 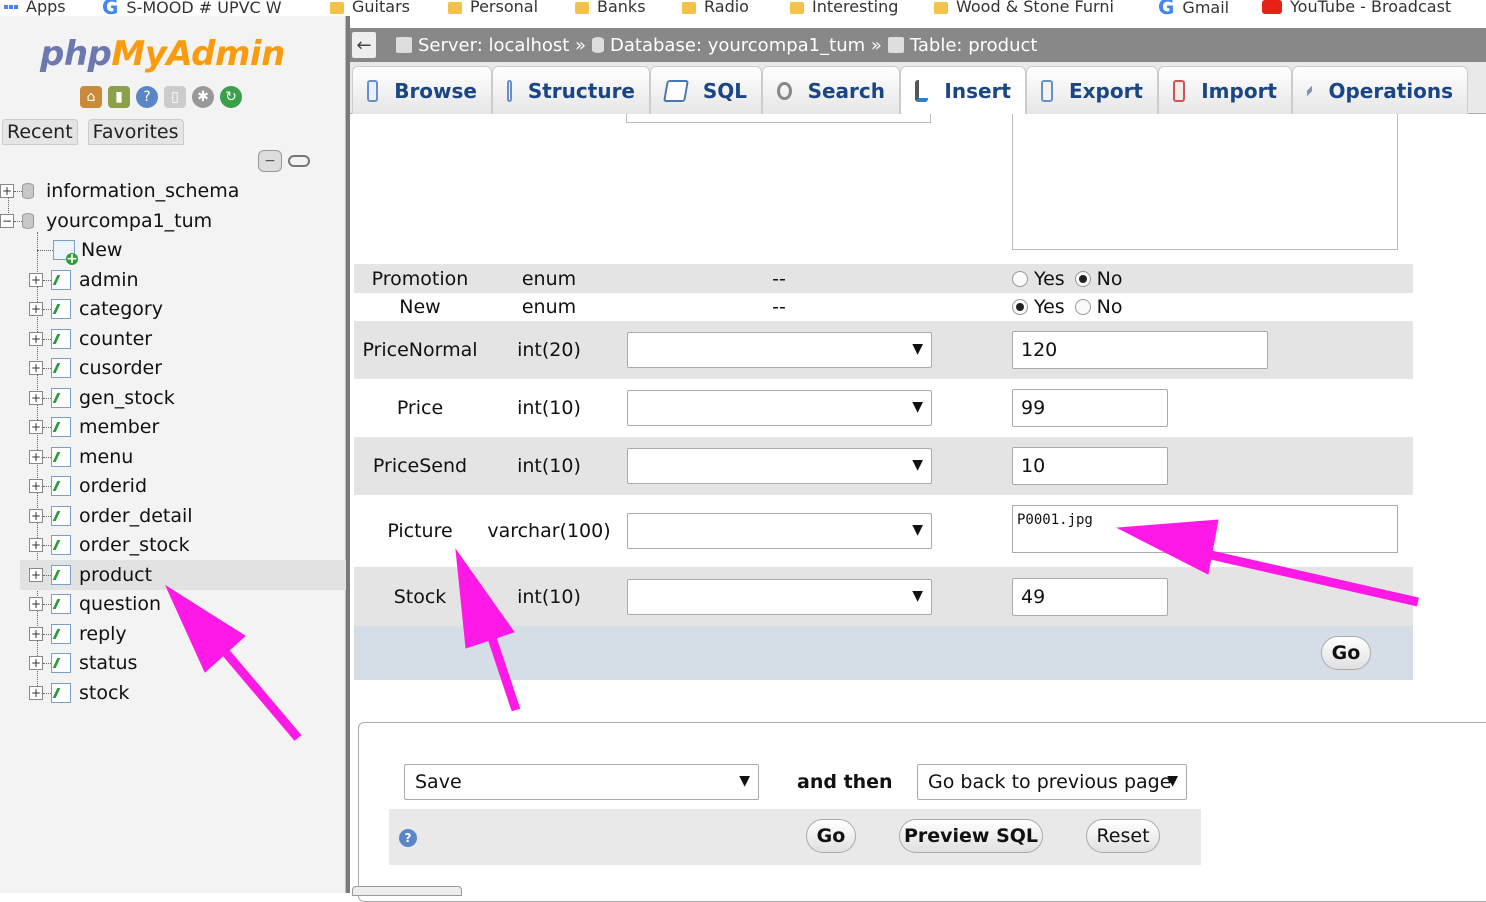 What do you see at coordinates (115, 339) in the screenshot?
I see `tree-table-label: counter` at bounding box center [115, 339].